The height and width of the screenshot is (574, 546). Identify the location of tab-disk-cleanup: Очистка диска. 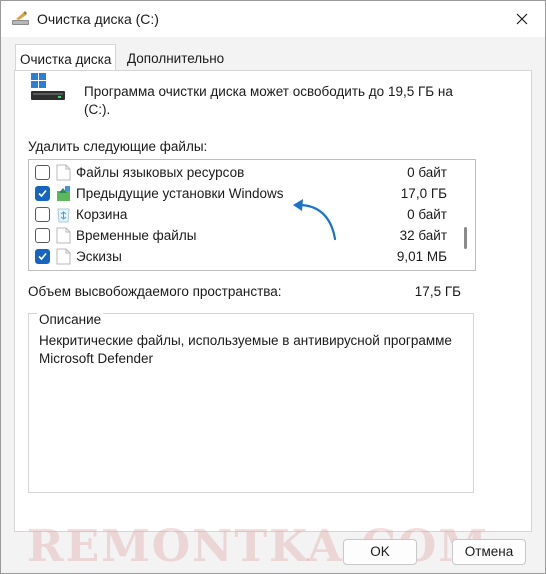
(66, 58).